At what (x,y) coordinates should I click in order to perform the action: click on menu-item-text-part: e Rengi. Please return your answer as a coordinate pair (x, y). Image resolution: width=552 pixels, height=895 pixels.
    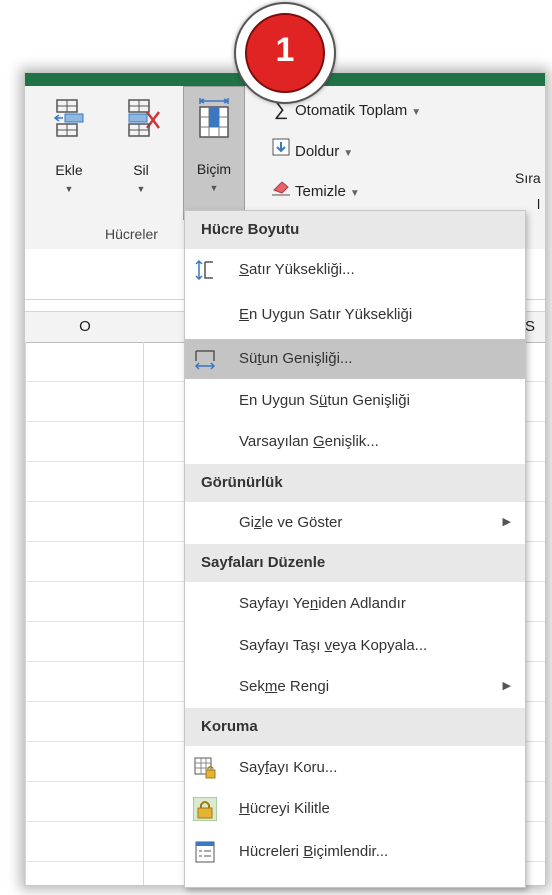
    Looking at the image, I should click on (303, 686).